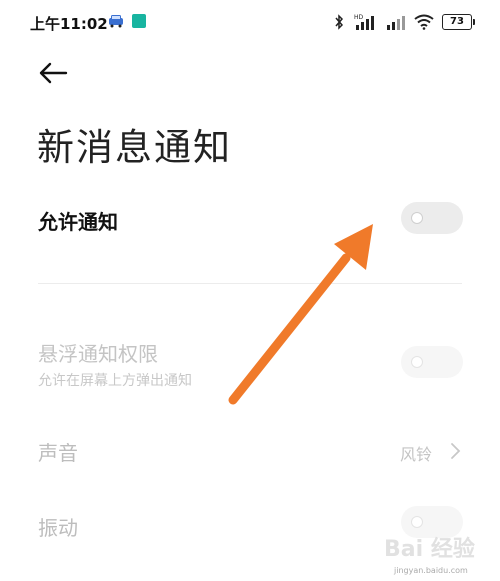 The image size is (500, 581). I want to click on floating-permission-label: 悬浮通知权限, so click(98, 354).